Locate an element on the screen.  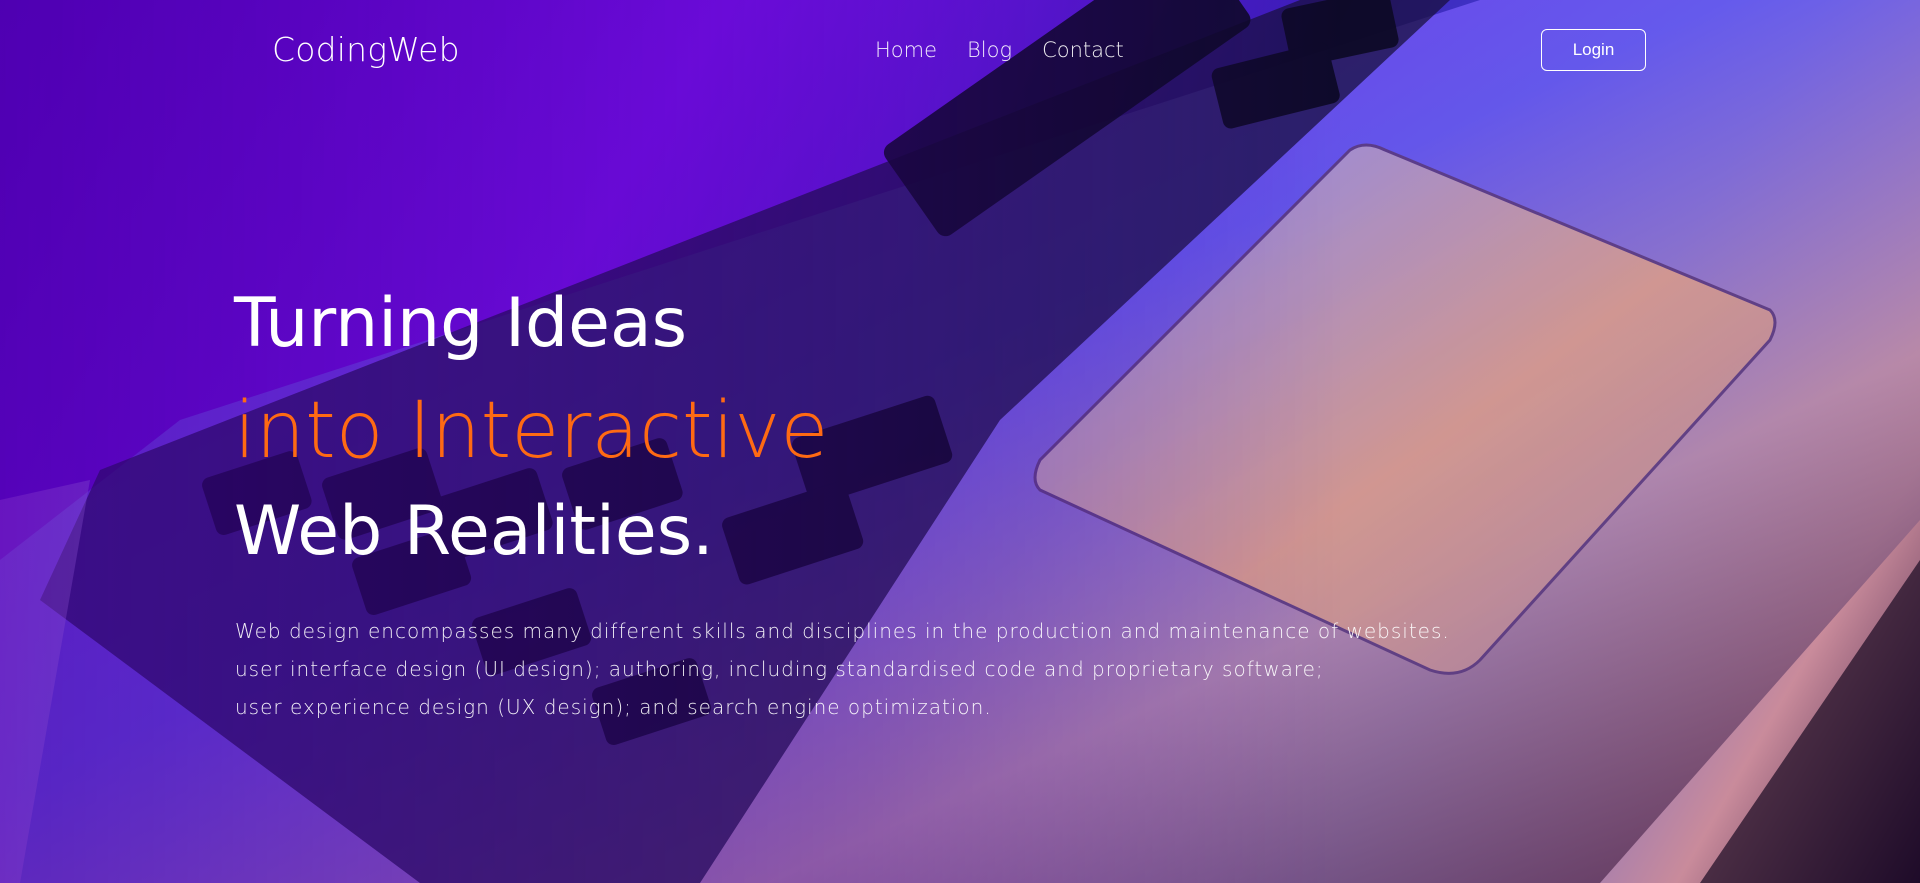
nav-link-blog: Blog is located at coordinates (989, 50).